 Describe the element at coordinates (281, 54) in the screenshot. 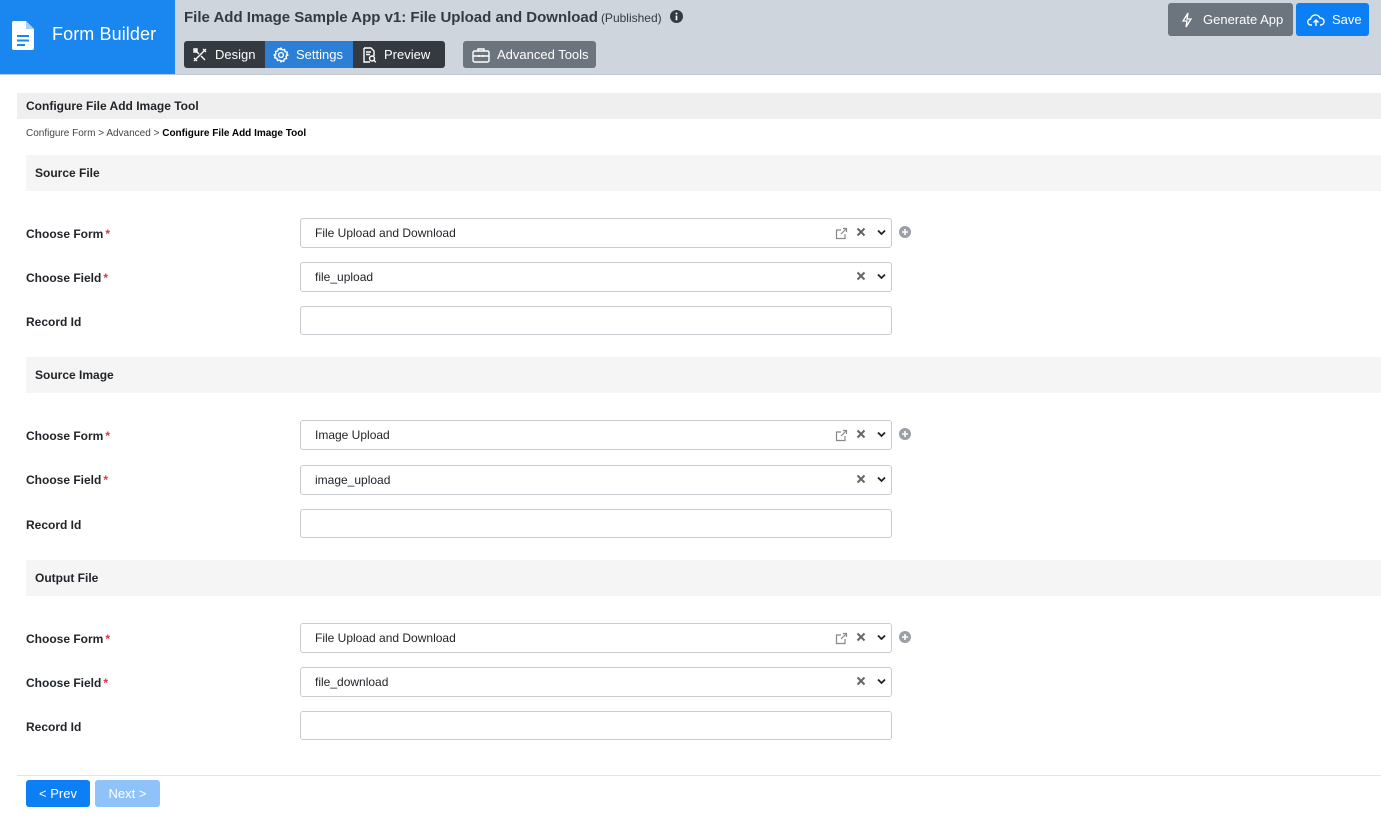

I see `gear-icon` at that location.